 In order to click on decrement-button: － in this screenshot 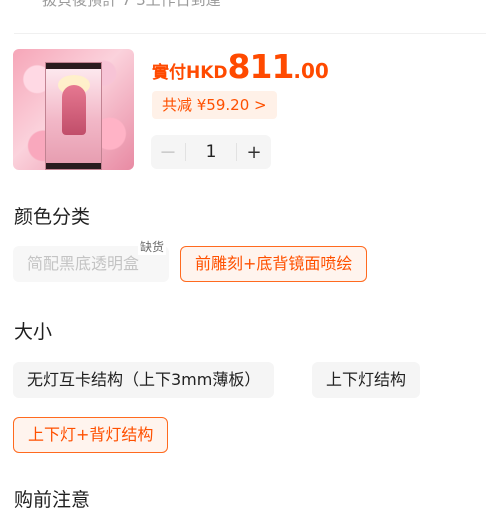, I will do `click(168, 152)`.